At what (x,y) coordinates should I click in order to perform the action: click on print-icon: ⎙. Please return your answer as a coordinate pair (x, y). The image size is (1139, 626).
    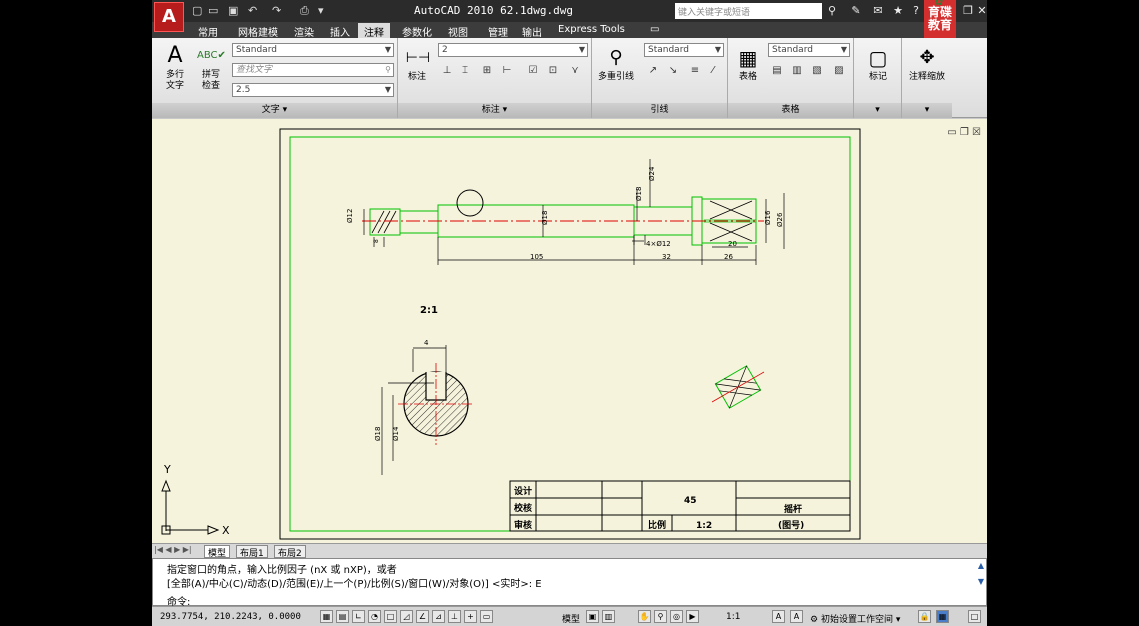
    Looking at the image, I should click on (304, 11).